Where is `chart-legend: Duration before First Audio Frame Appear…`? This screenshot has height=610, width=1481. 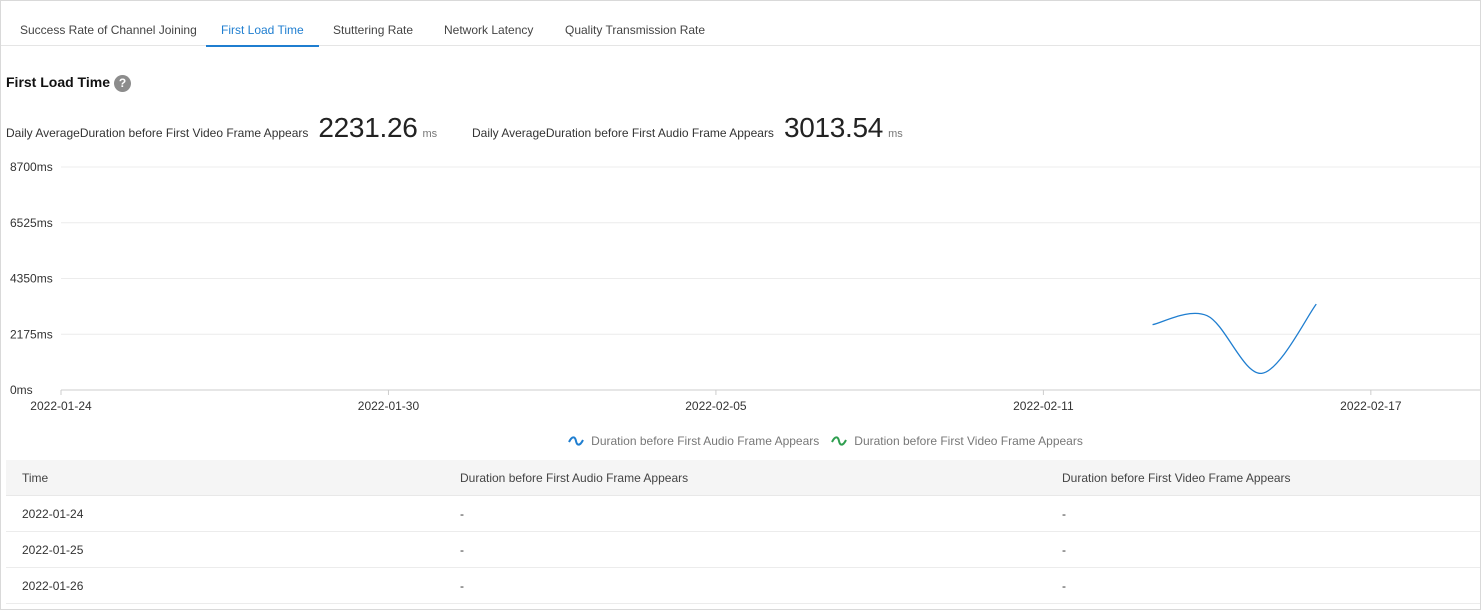 chart-legend: Duration before First Audio Frame Appear… is located at coordinates (740, 441).